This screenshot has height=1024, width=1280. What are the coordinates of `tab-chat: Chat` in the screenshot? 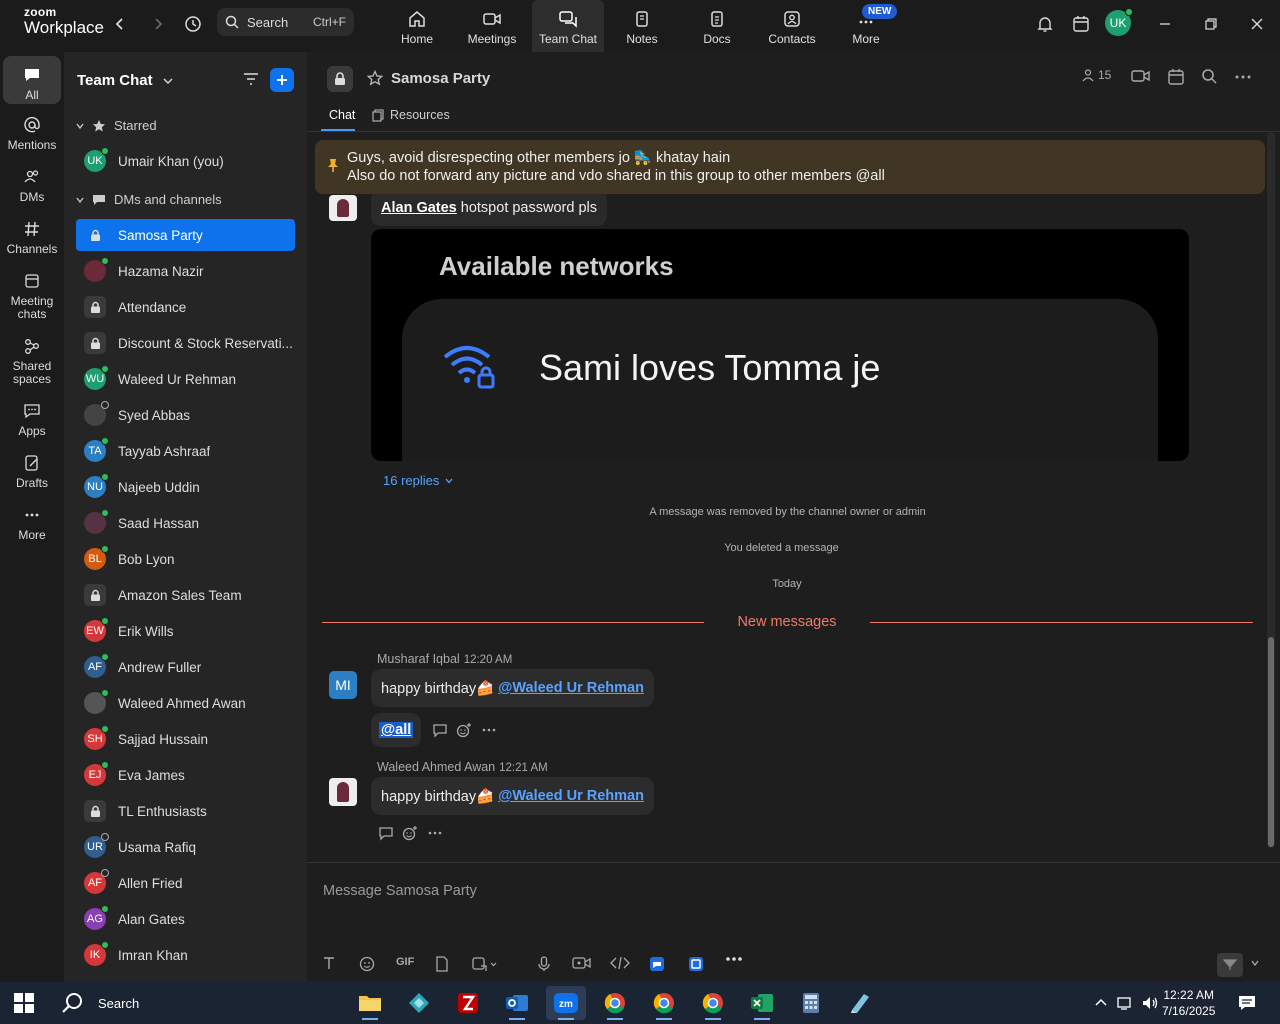 It's located at (342, 115).